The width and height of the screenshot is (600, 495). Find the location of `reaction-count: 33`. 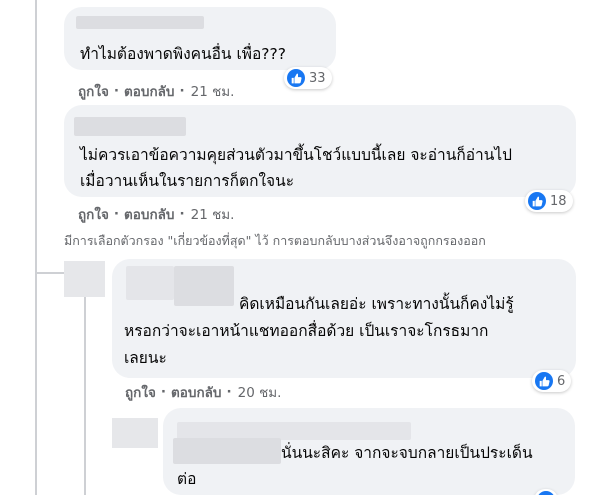

reaction-count: 33 is located at coordinates (317, 78).